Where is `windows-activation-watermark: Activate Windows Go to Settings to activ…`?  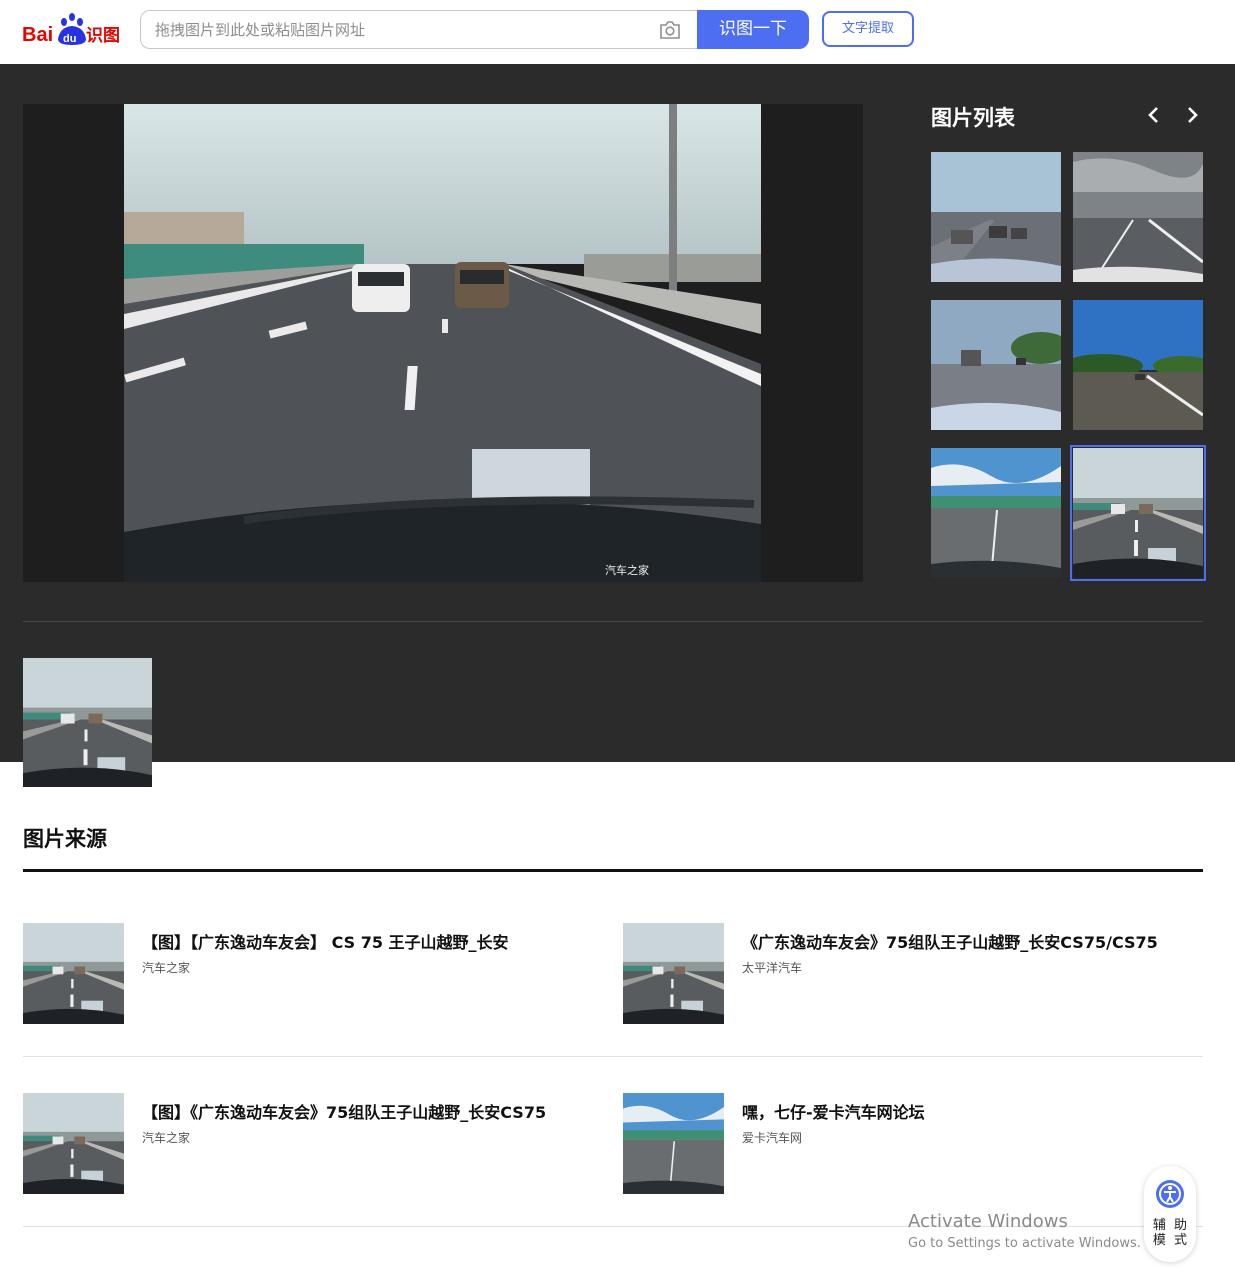
windows-activation-watermark: Activate Windows Go to Settings to activ… is located at coordinates (1024, 1231).